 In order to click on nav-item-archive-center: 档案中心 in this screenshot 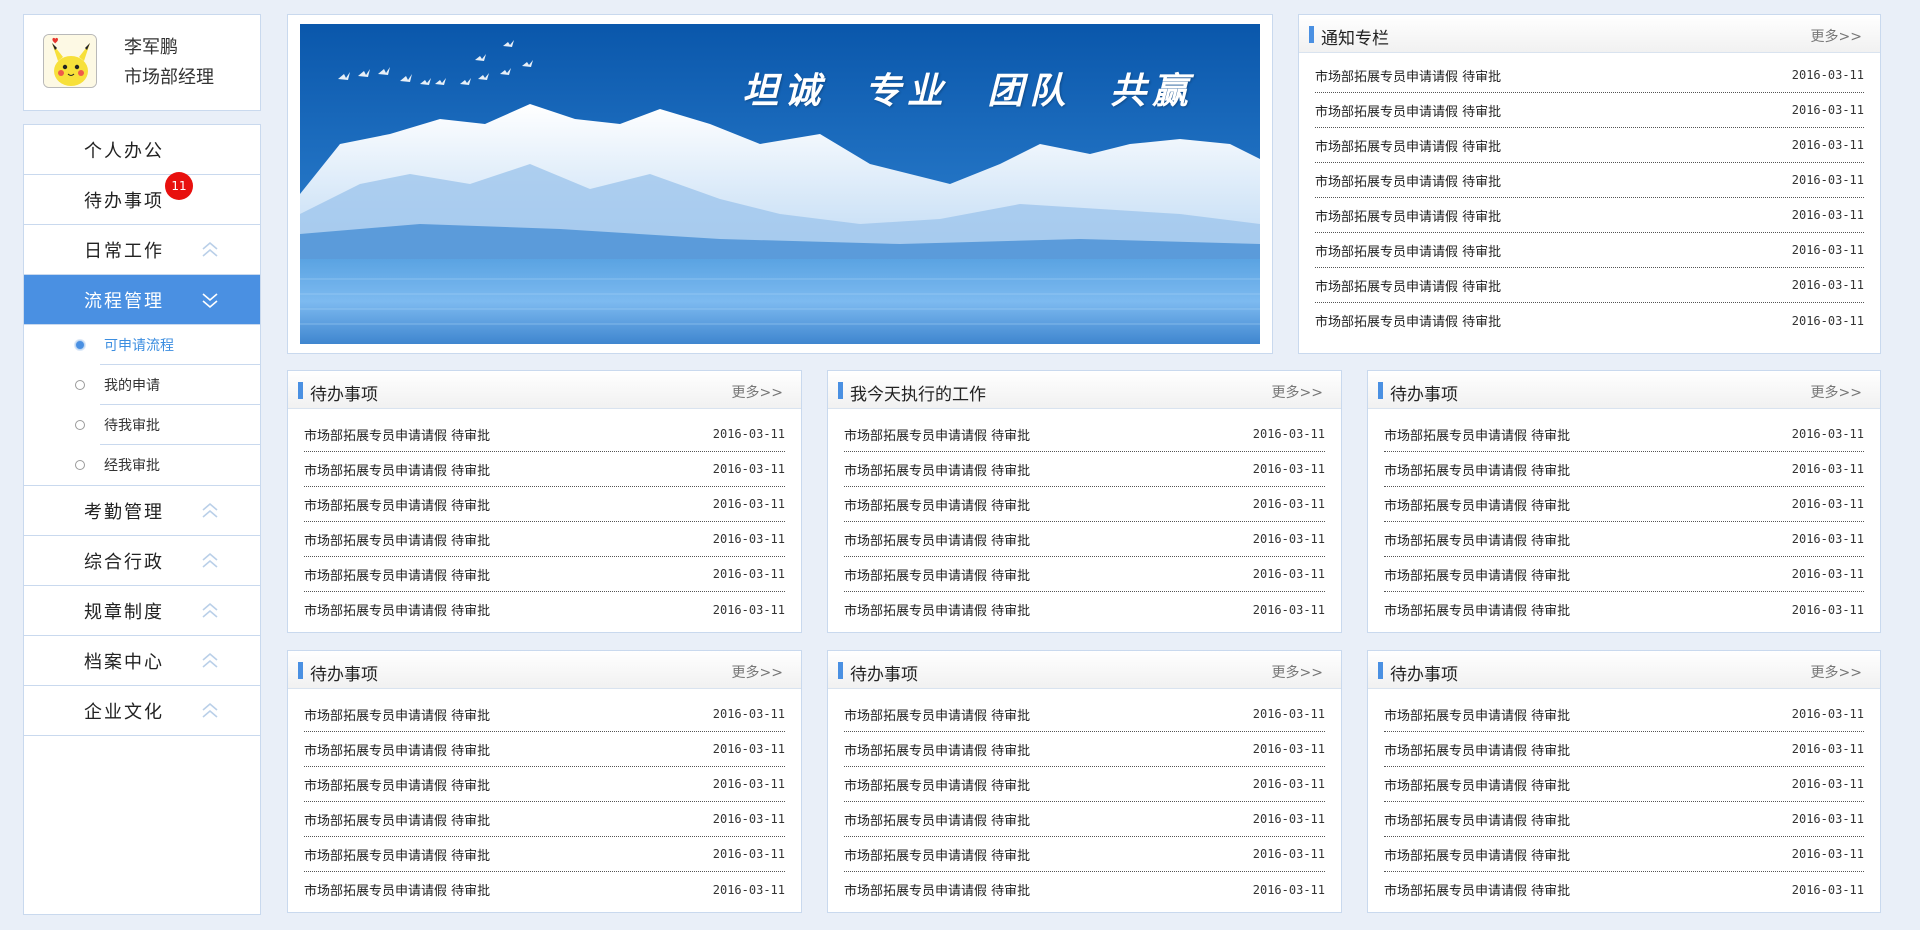, I will do `click(142, 661)`.